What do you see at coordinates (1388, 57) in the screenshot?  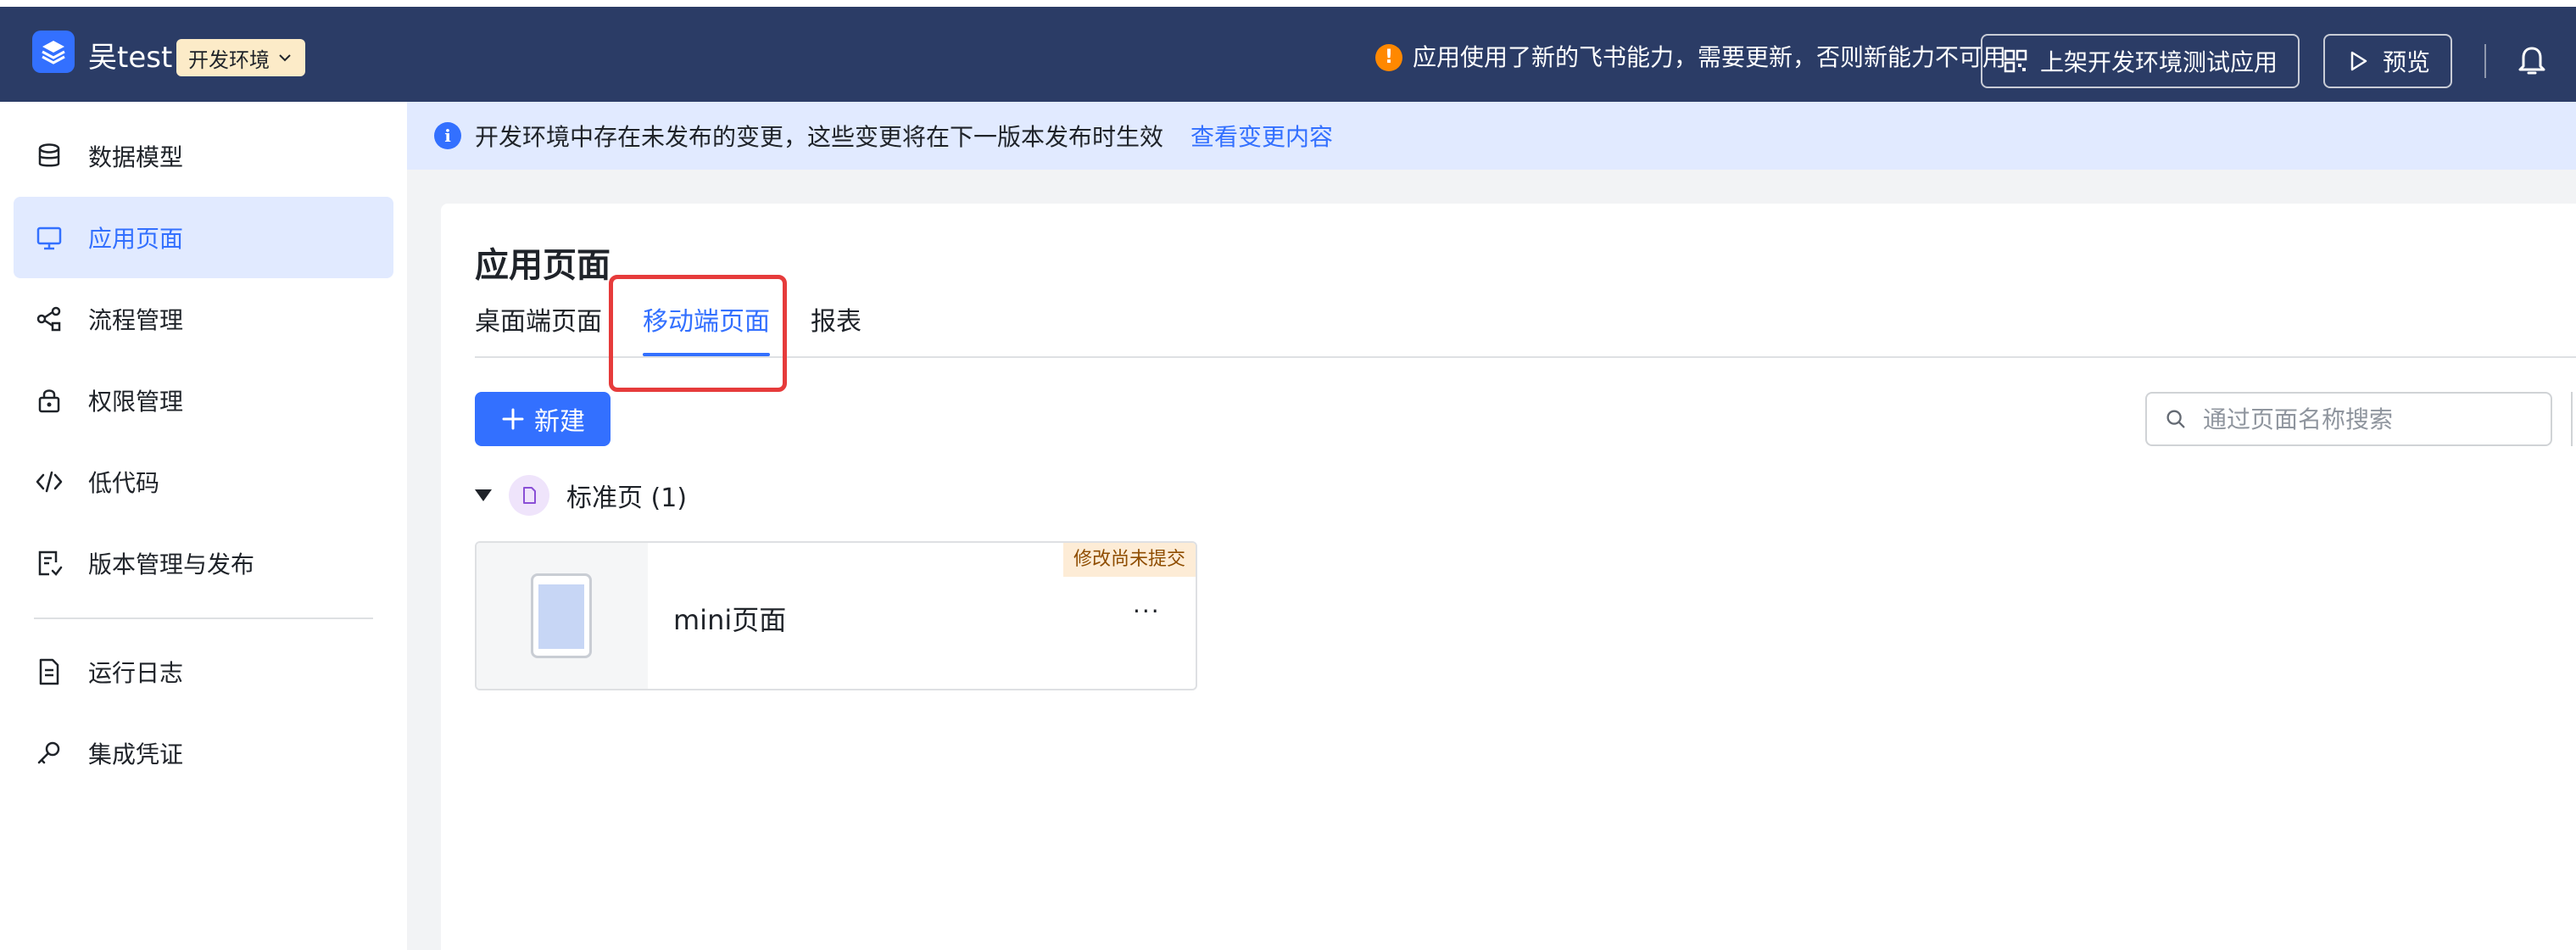 I see `warning-icon: !` at bounding box center [1388, 57].